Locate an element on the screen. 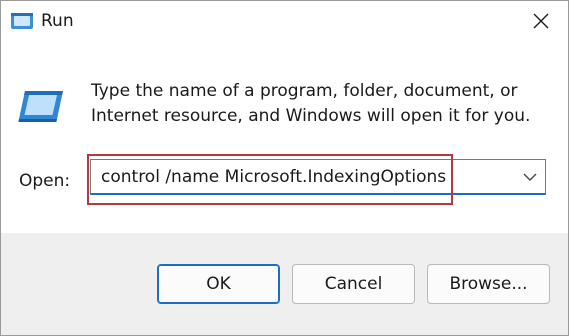 This screenshot has width=569, height=336. close-icon is located at coordinates (541, 21).